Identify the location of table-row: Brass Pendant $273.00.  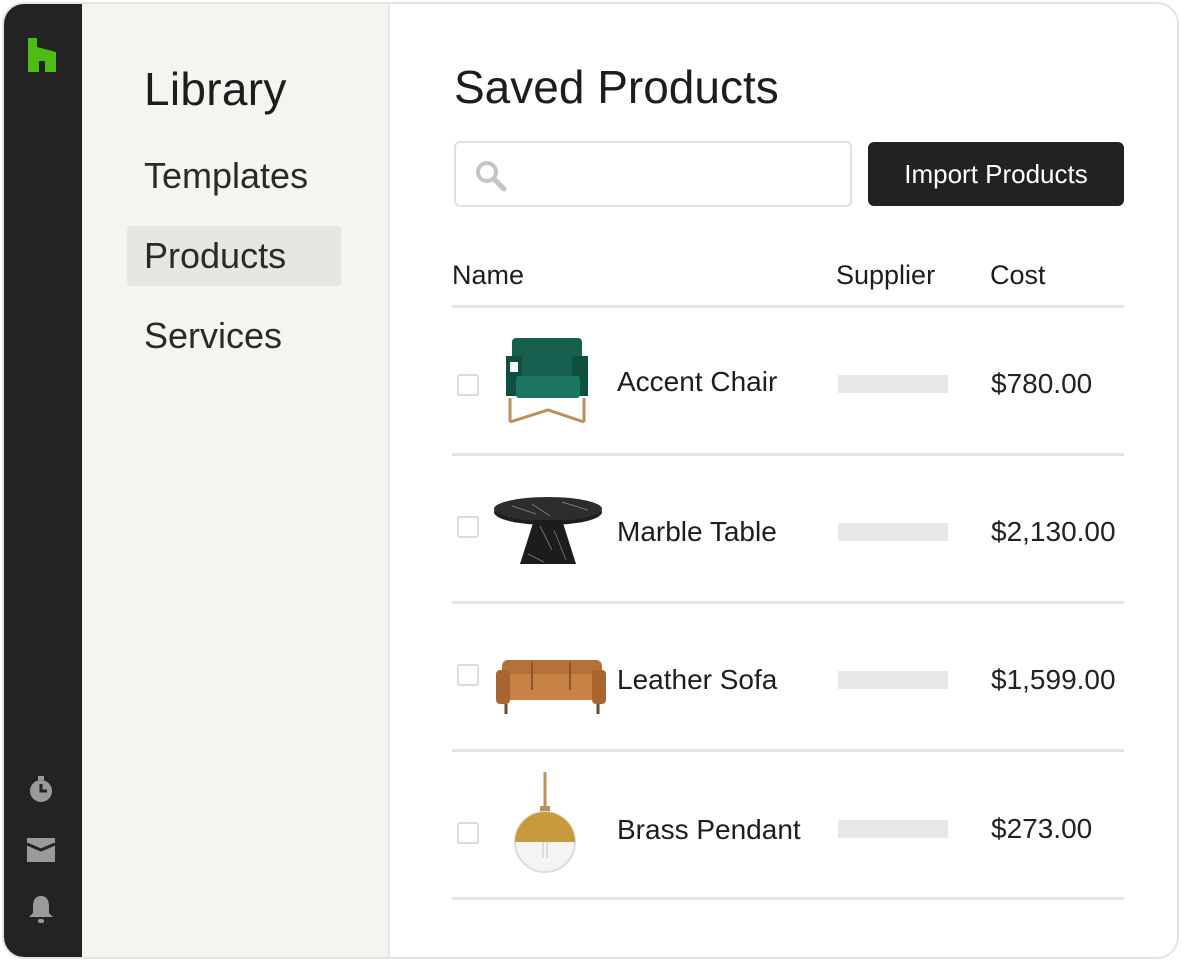
(788, 826).